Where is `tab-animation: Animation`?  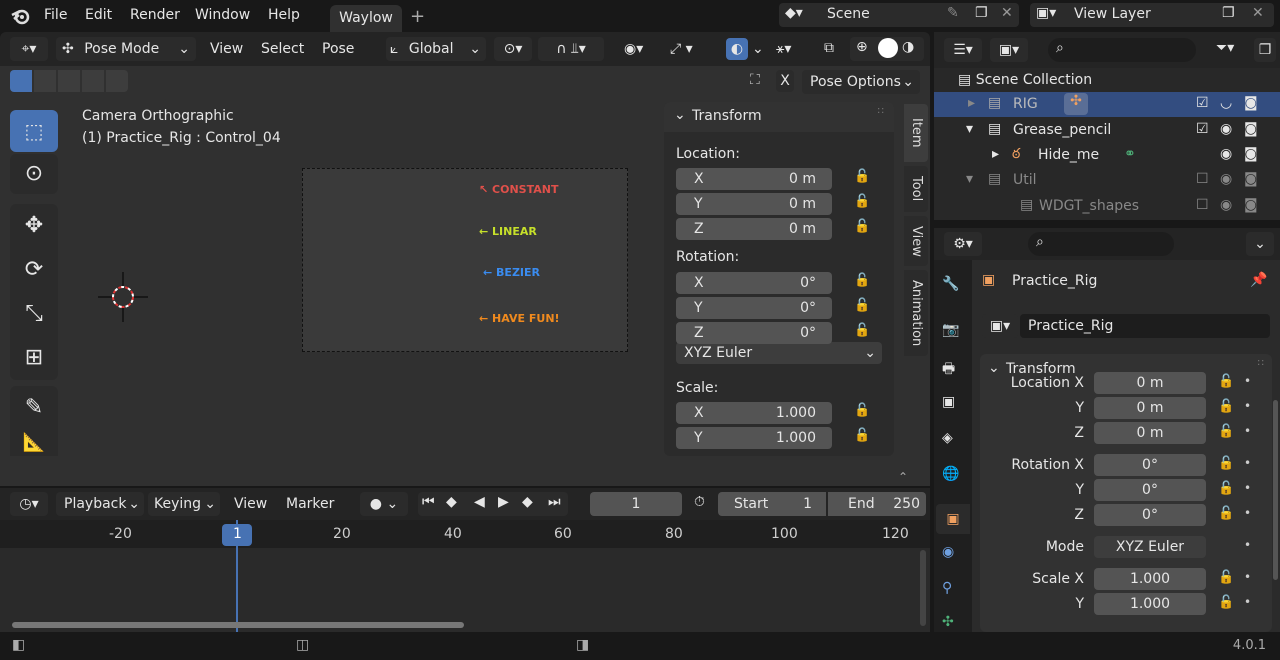 tab-animation: Animation is located at coordinates (916, 313).